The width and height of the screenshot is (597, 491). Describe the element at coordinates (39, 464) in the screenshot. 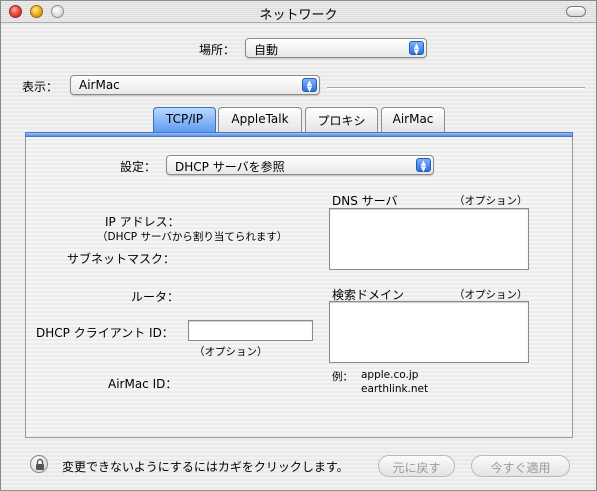

I see `lock-icon` at that location.